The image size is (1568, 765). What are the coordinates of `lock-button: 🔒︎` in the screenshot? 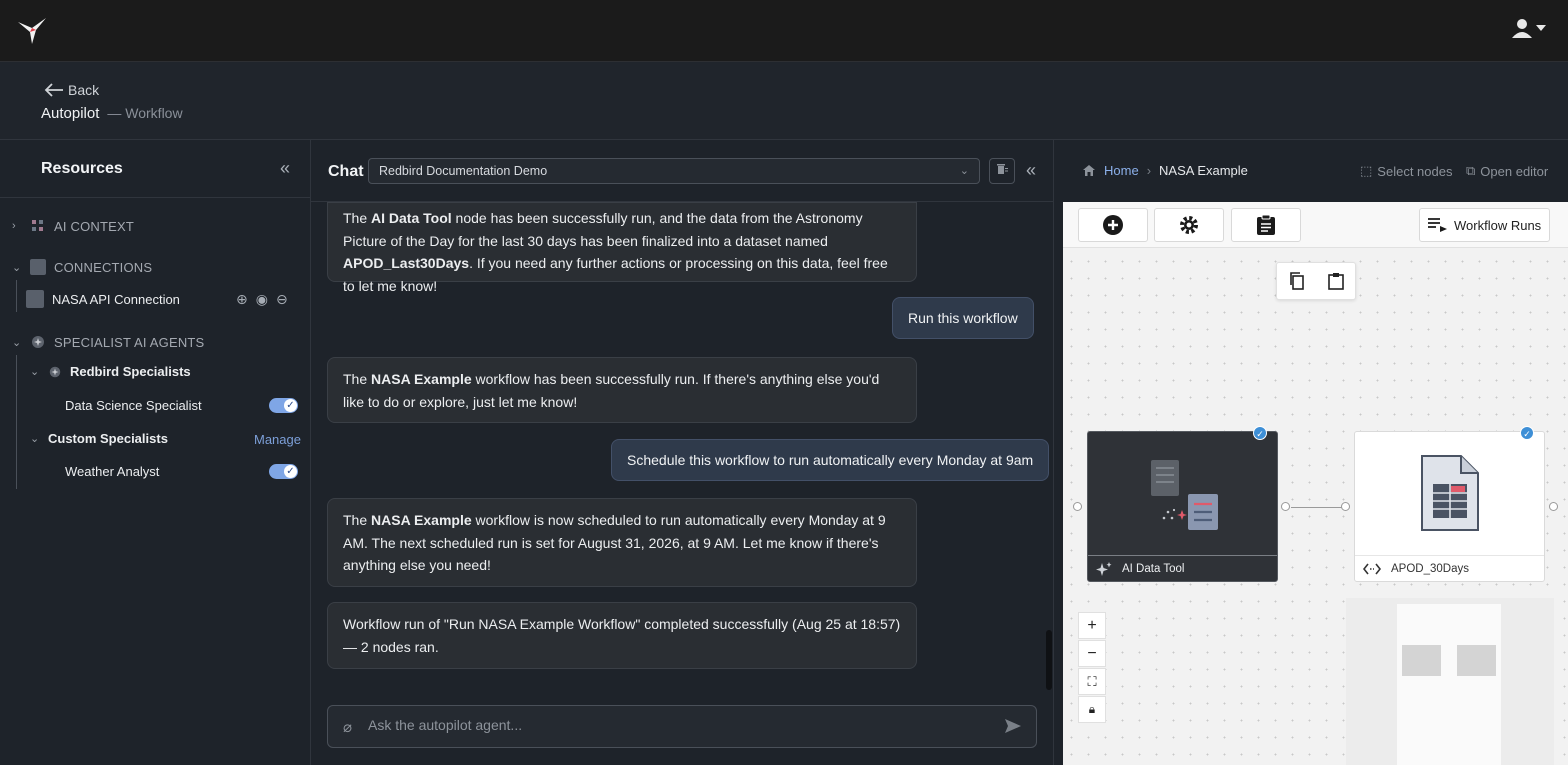 It's located at (1092, 709).